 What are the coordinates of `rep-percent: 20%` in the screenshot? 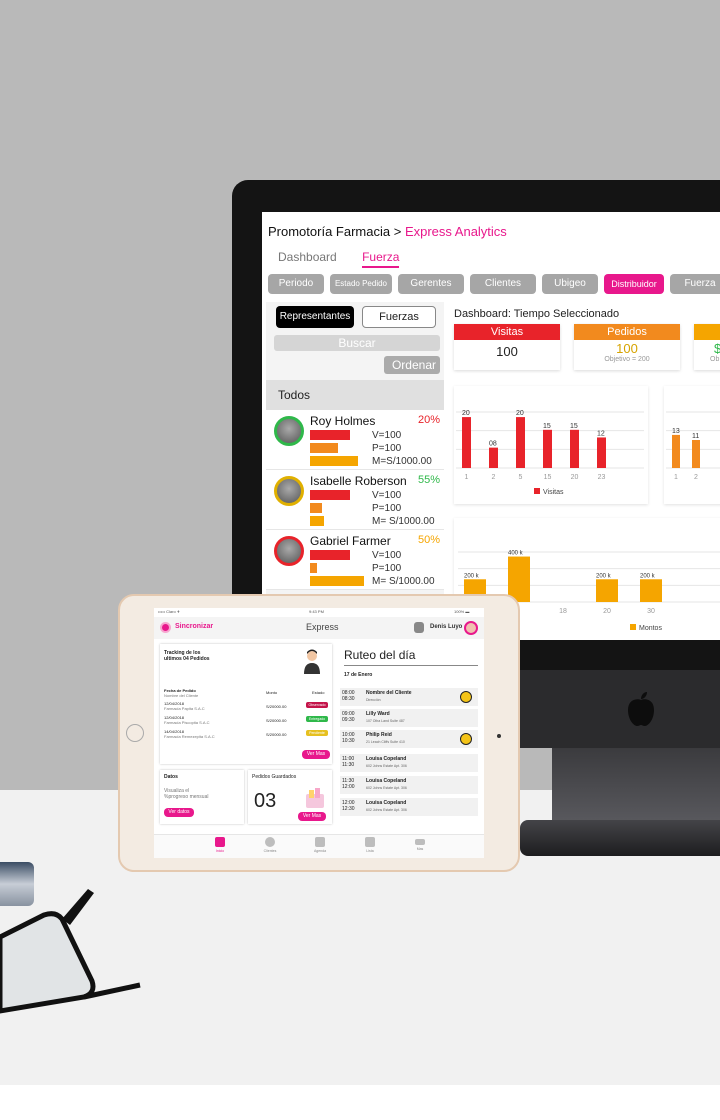 It's located at (428, 420).